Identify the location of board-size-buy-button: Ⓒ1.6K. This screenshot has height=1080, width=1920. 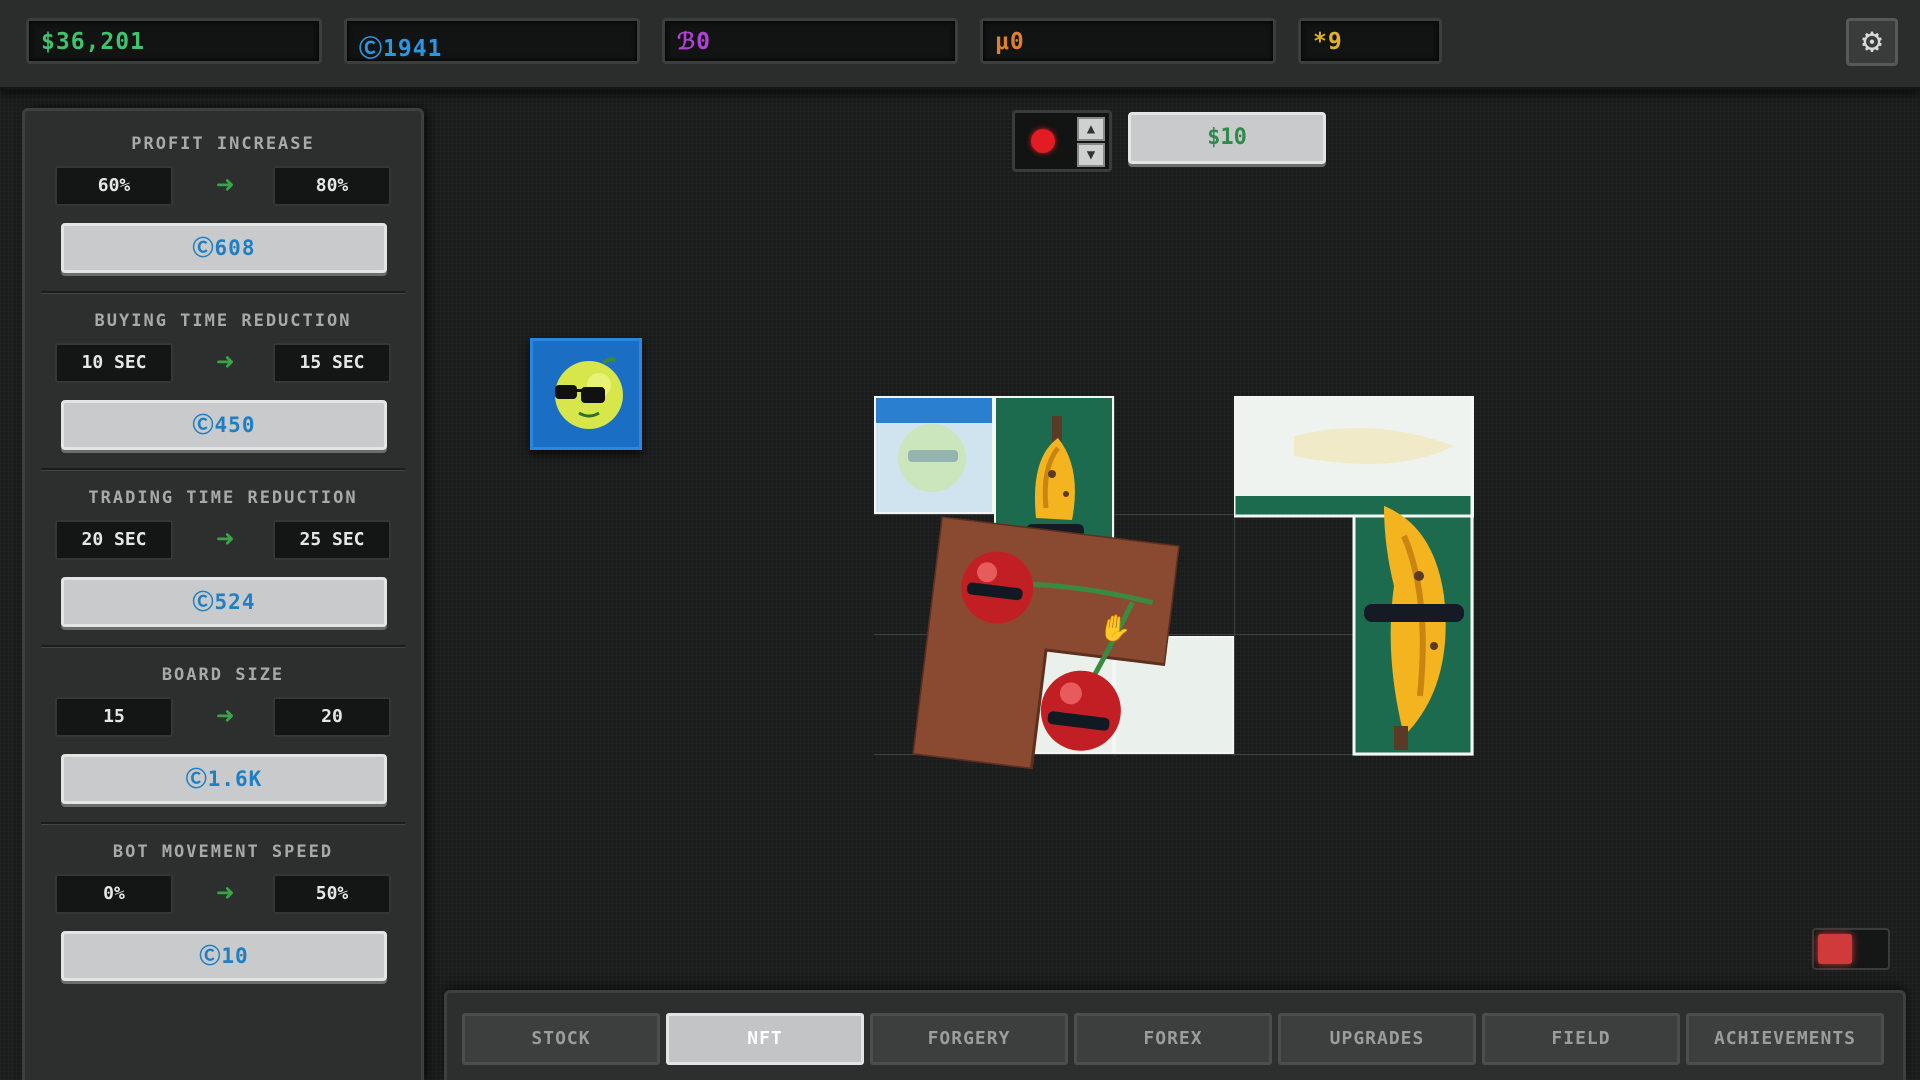
(224, 779).